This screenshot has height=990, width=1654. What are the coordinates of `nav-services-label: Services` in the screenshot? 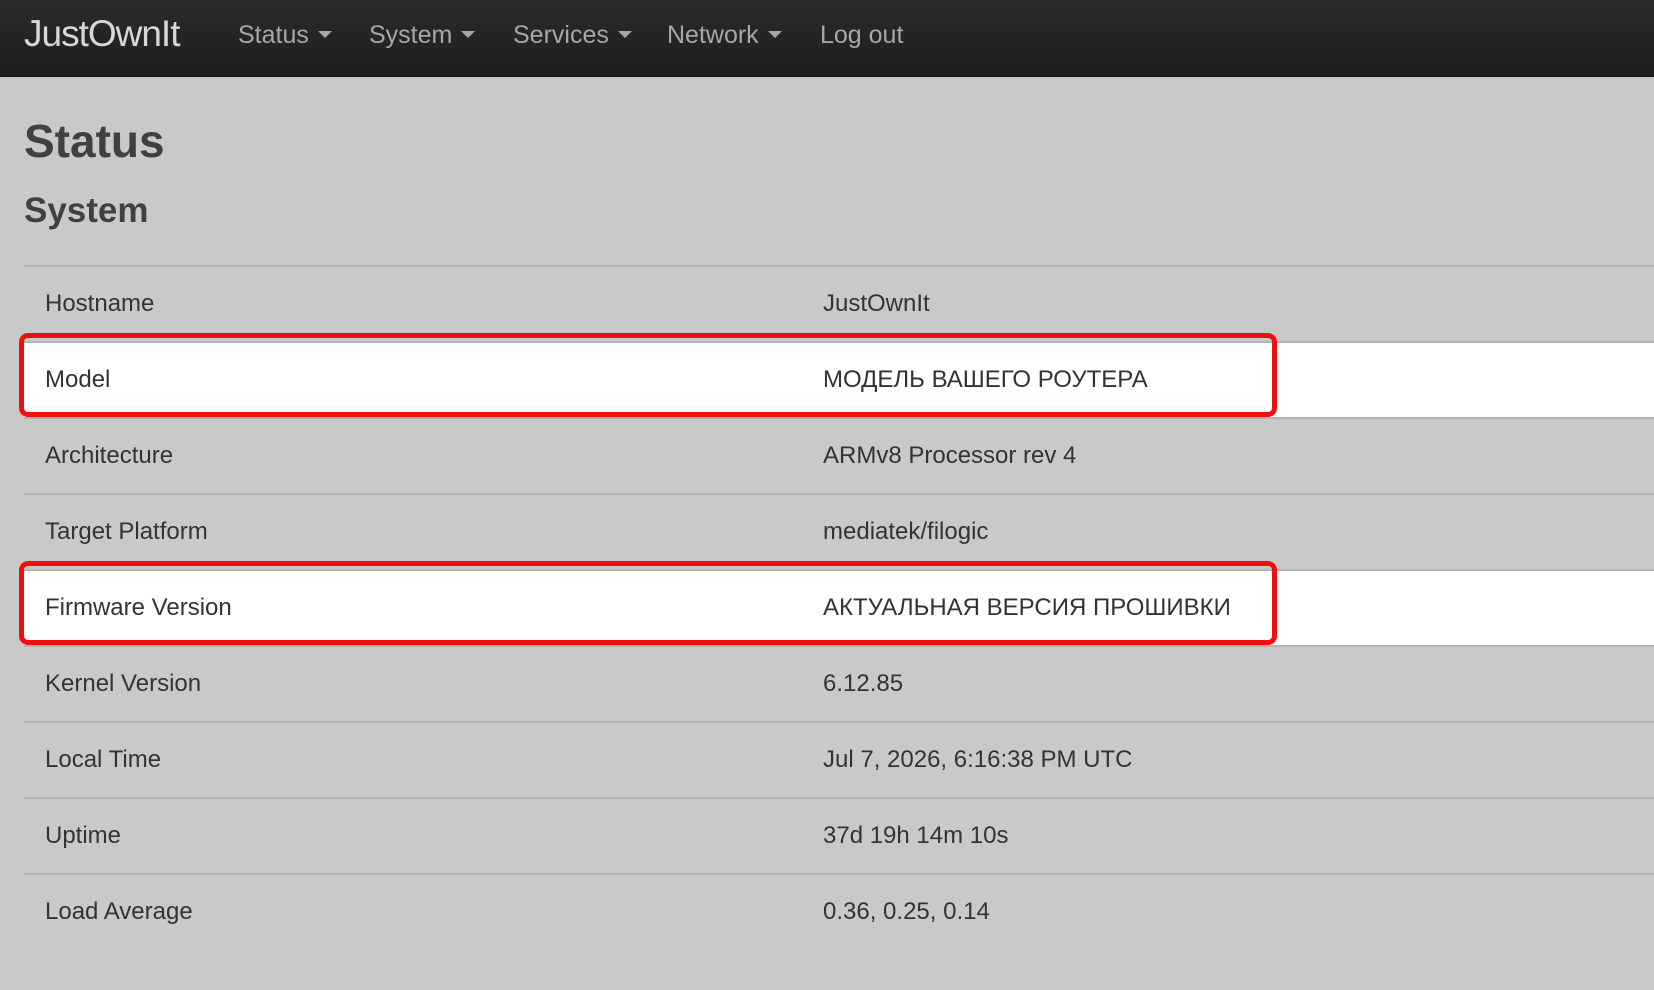 It's located at (561, 35).